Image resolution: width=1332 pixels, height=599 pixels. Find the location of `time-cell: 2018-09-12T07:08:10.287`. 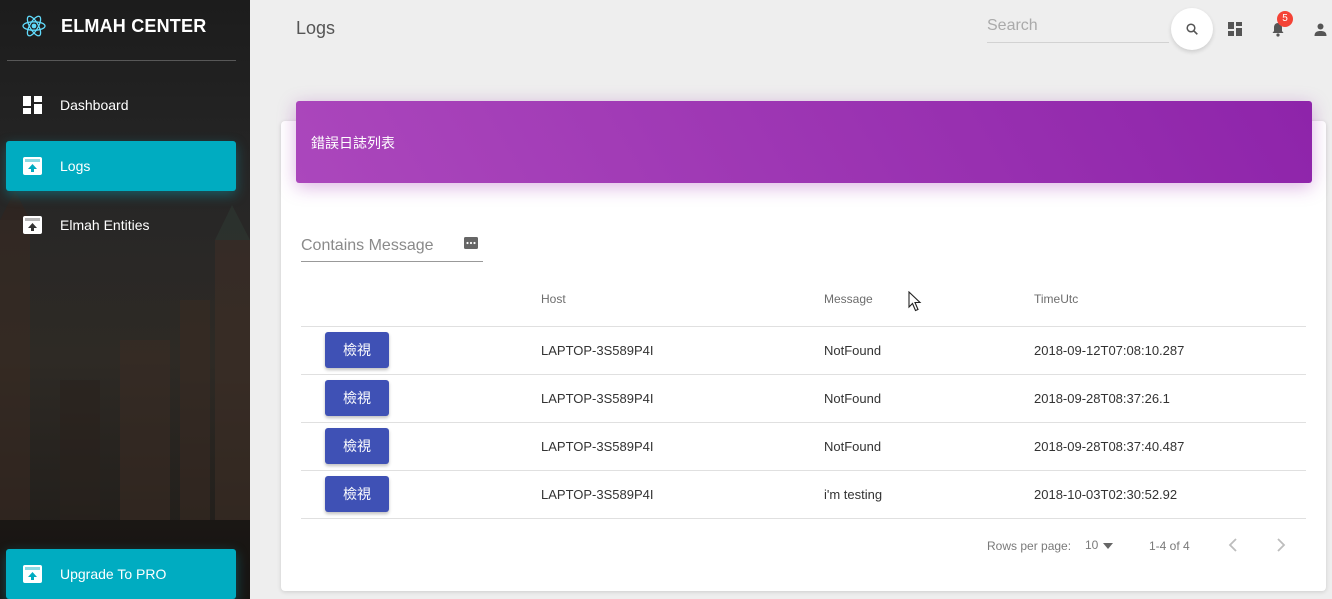

time-cell: 2018-09-12T07:08:10.287 is located at coordinates (1109, 350).